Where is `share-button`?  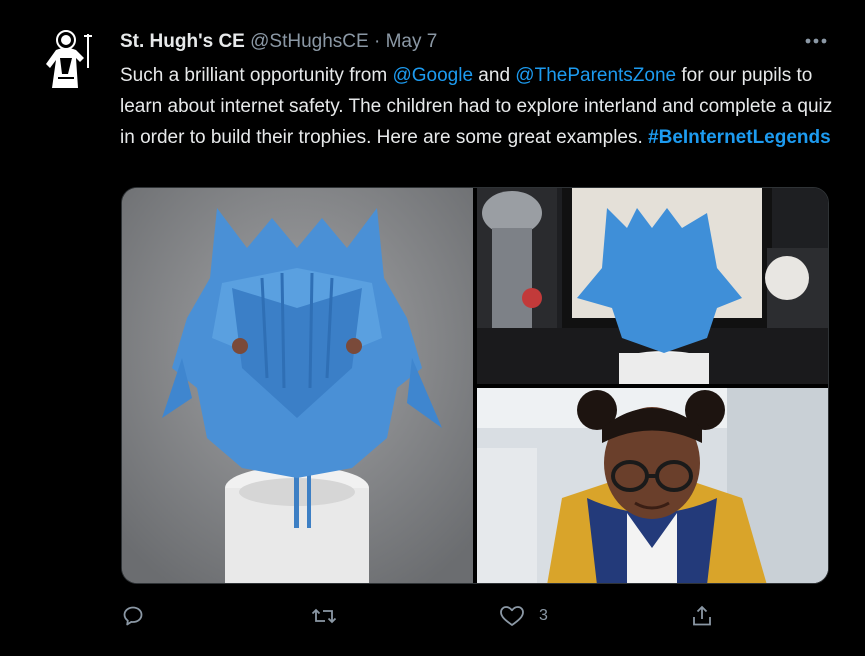
share-button is located at coordinates (702, 616).